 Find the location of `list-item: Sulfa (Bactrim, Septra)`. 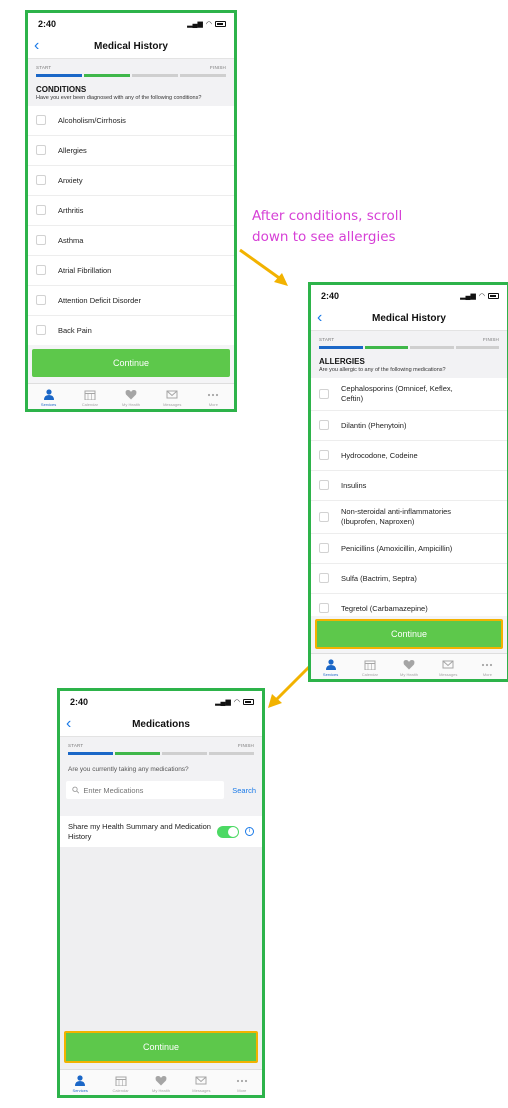

list-item: Sulfa (Bactrim, Septra) is located at coordinates (409, 579).